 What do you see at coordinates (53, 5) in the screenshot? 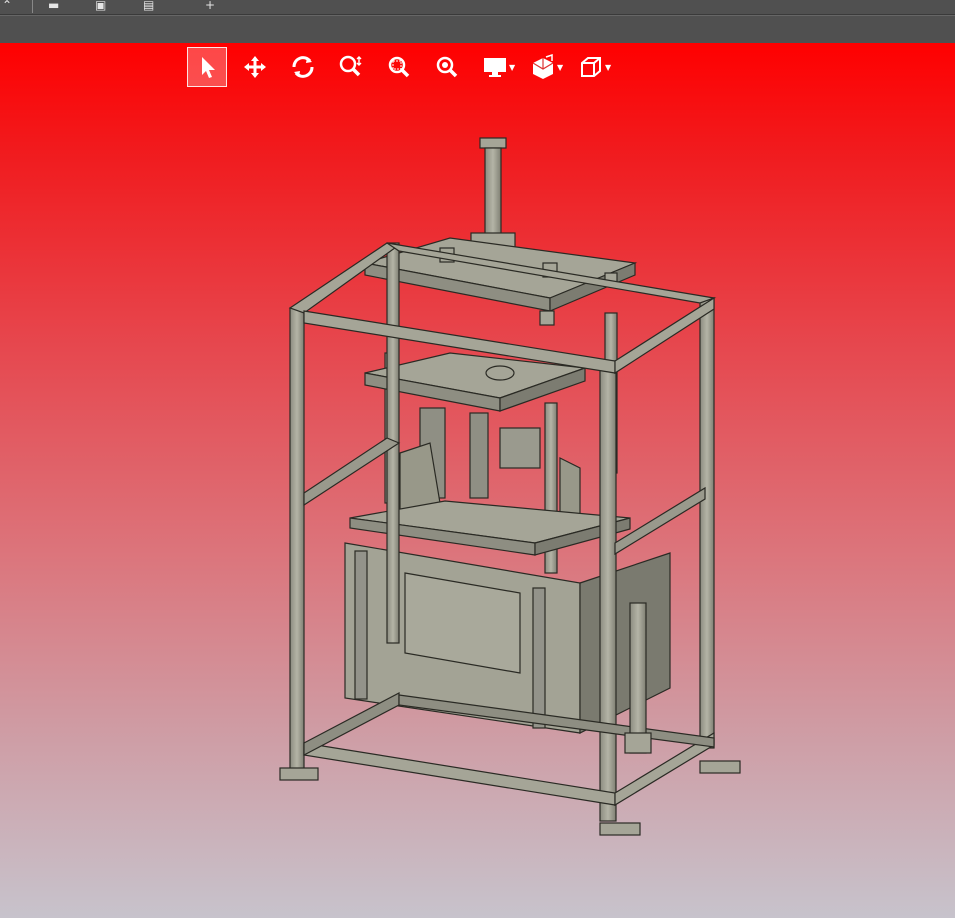
I see `minimize-icon: ▬` at bounding box center [53, 5].